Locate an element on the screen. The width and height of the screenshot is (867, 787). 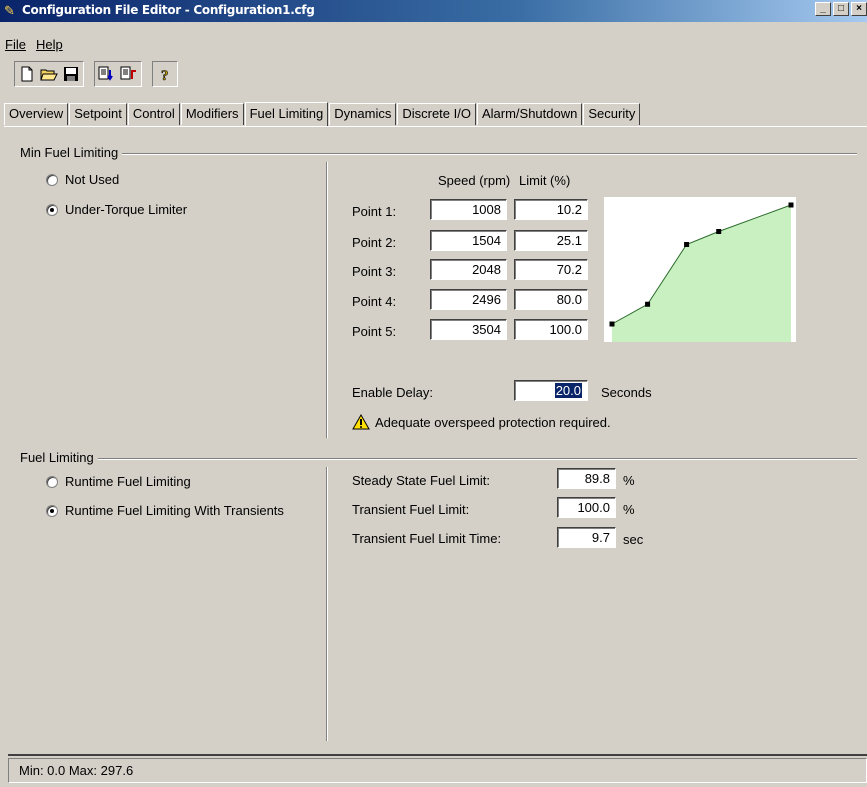
point-3-limit-input: 70.2 is located at coordinates (551, 269).